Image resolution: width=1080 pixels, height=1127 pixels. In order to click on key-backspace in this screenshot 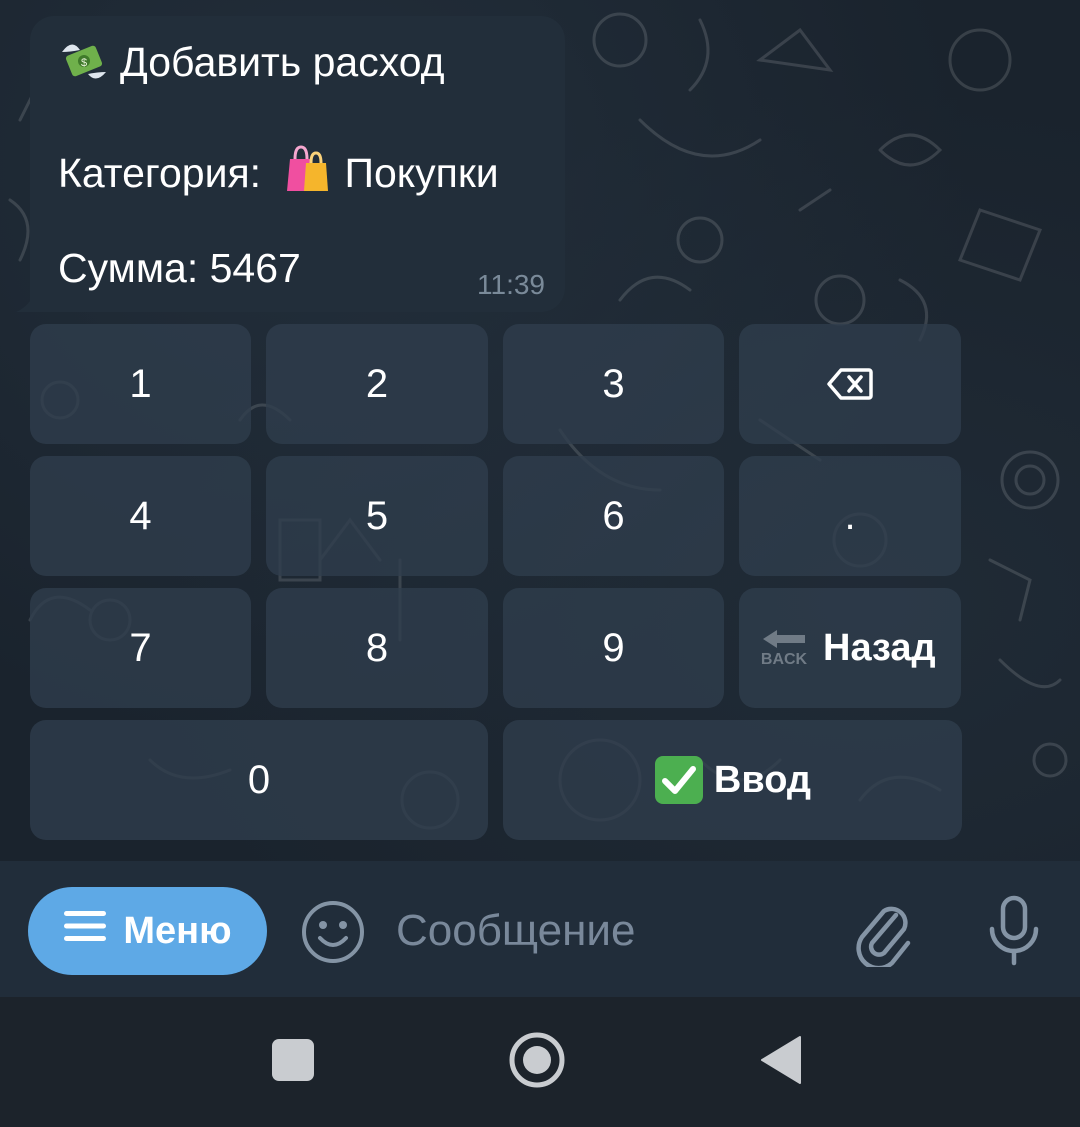, I will do `click(850, 384)`.